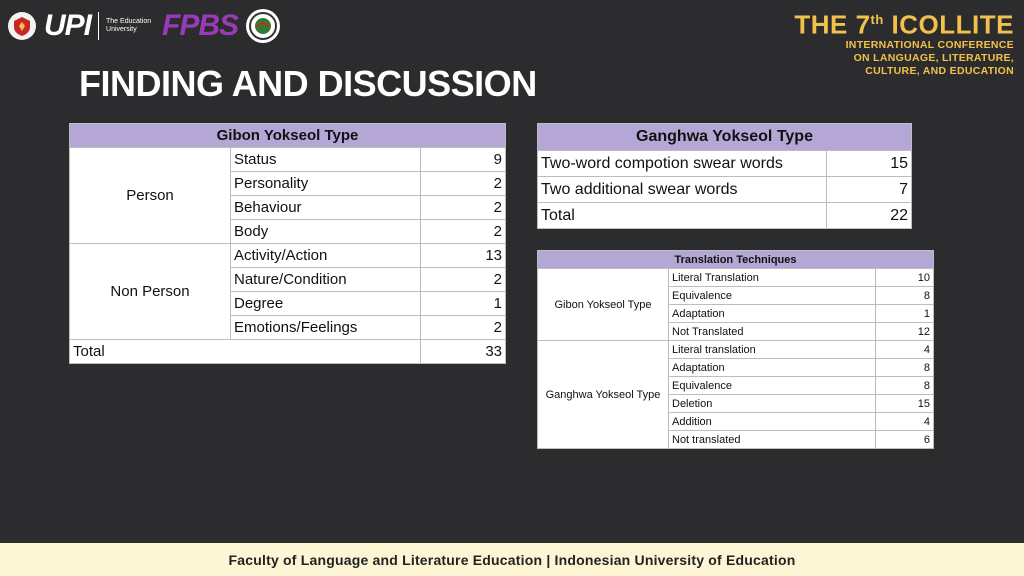 The image size is (1024, 576). What do you see at coordinates (325, 303) in the screenshot?
I see `row-label: Degree` at bounding box center [325, 303].